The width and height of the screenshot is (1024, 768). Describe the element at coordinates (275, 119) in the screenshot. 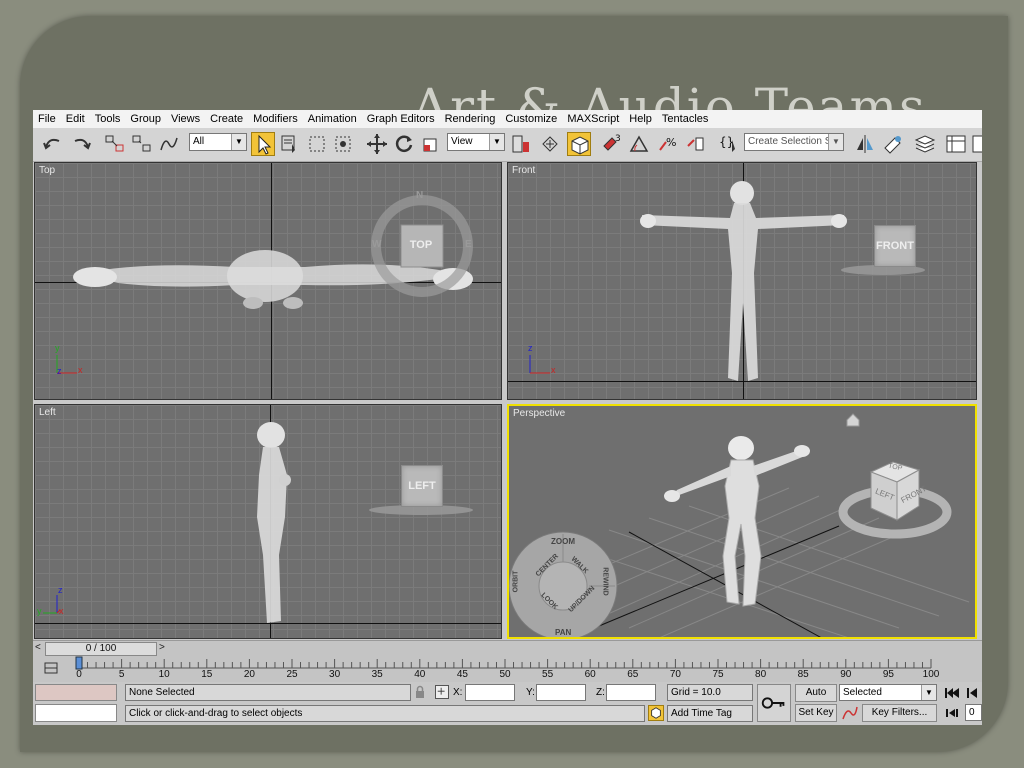

I see `menu-modifiers: Modifiers` at that location.